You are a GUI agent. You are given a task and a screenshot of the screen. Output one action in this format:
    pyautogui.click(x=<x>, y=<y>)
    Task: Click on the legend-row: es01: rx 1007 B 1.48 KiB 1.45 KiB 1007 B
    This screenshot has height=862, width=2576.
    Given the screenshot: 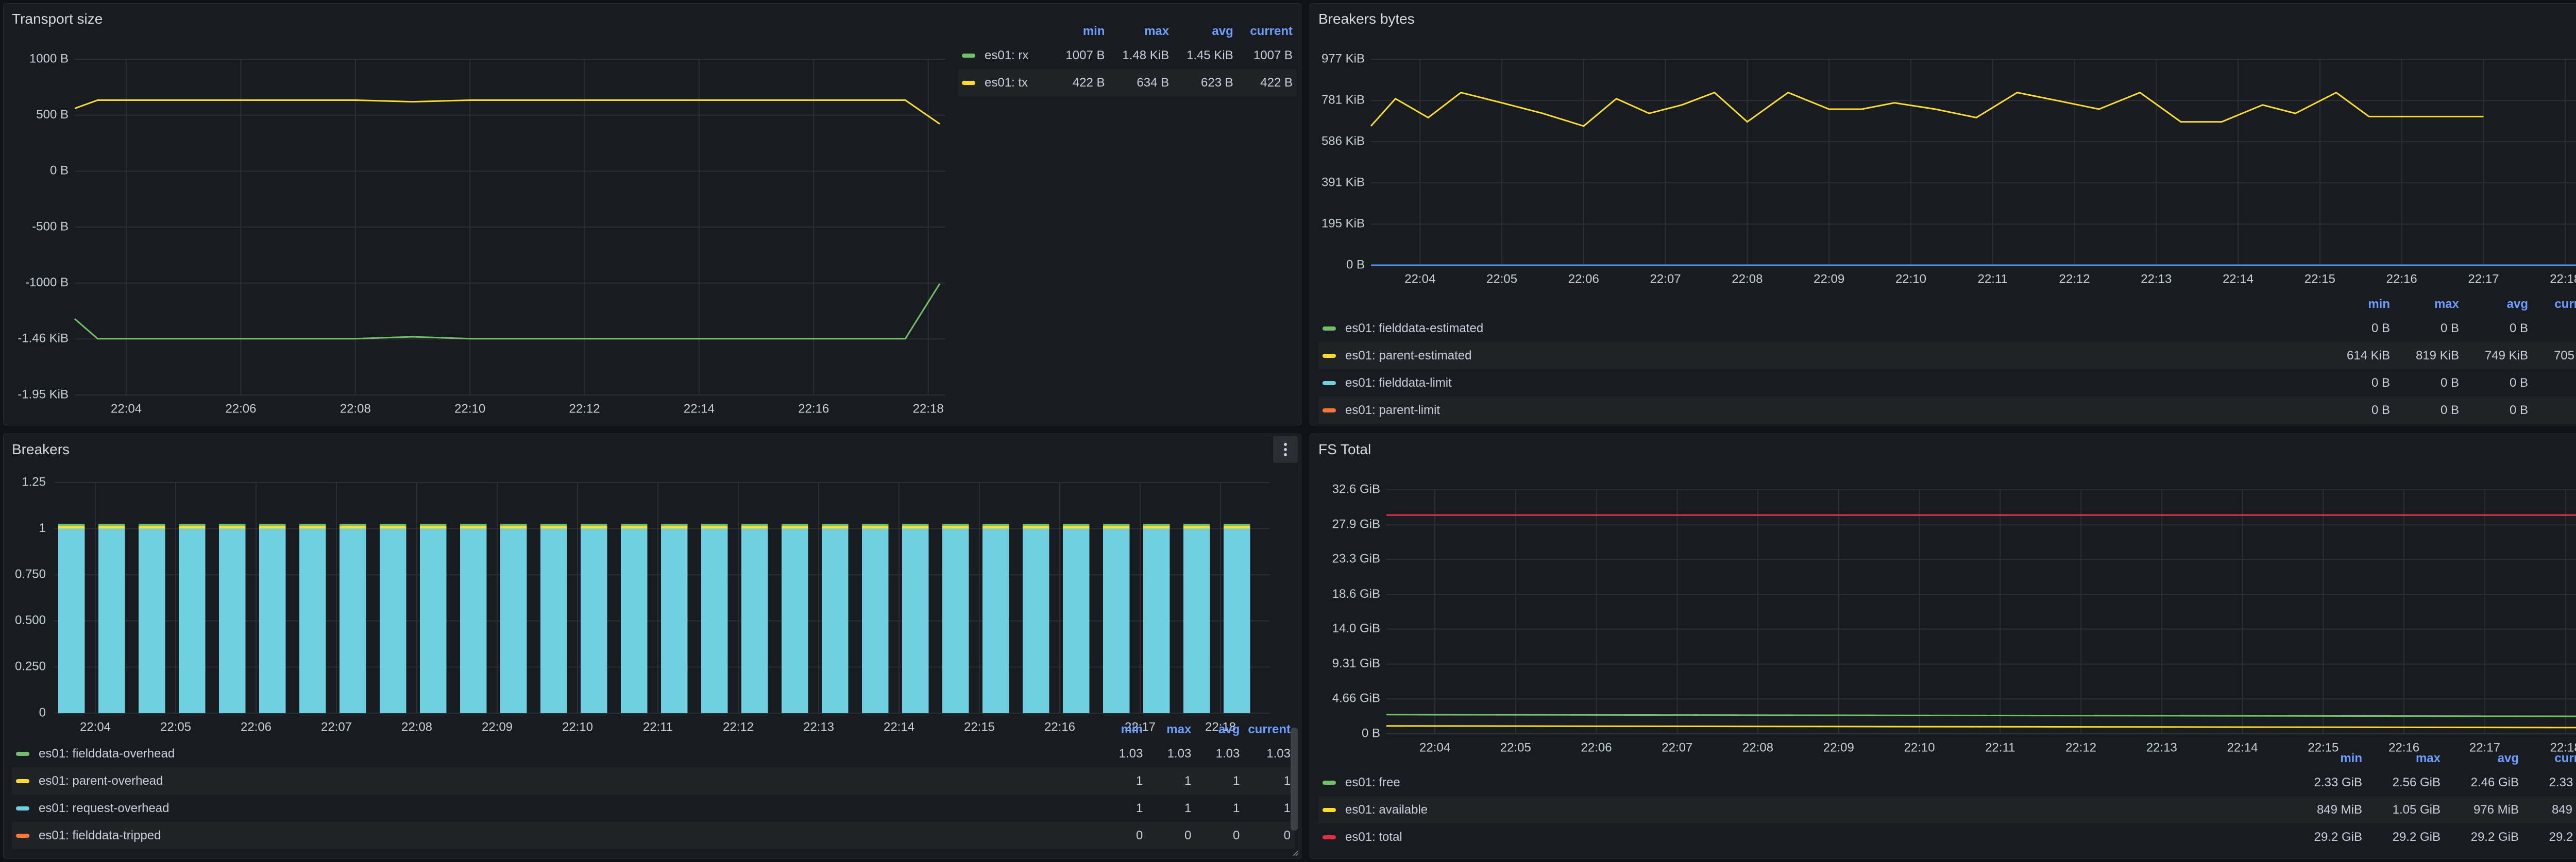 What is the action you would take?
    pyautogui.click(x=1127, y=55)
    